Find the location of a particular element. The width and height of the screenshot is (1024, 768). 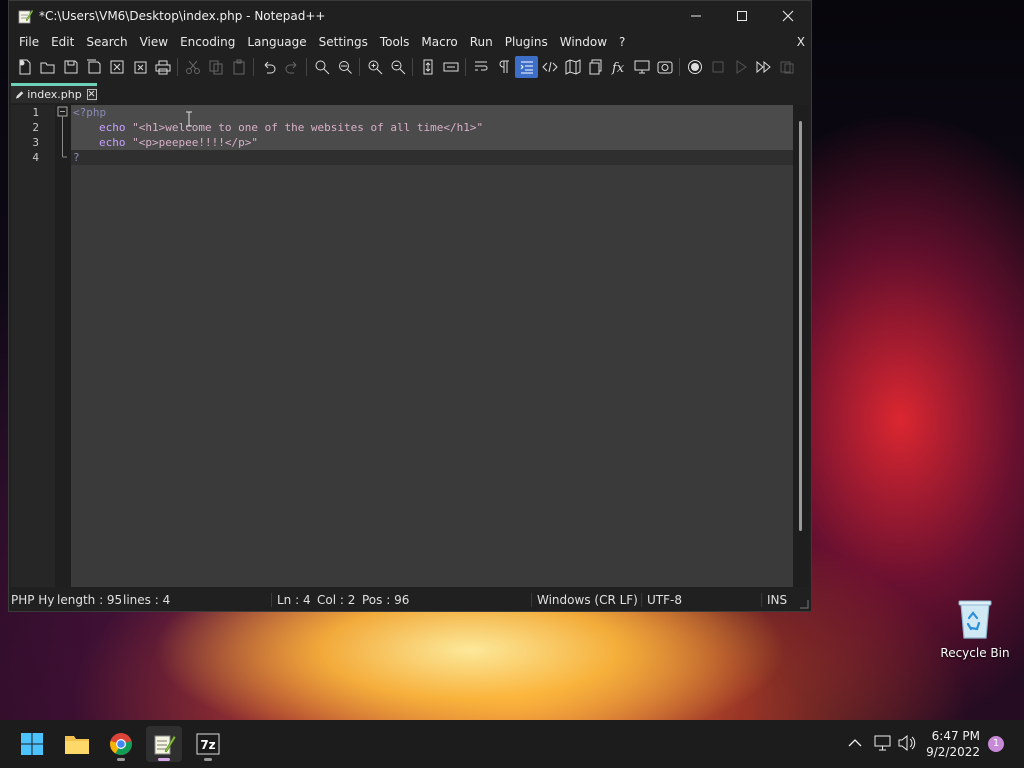

undo-button is located at coordinates (268, 67).